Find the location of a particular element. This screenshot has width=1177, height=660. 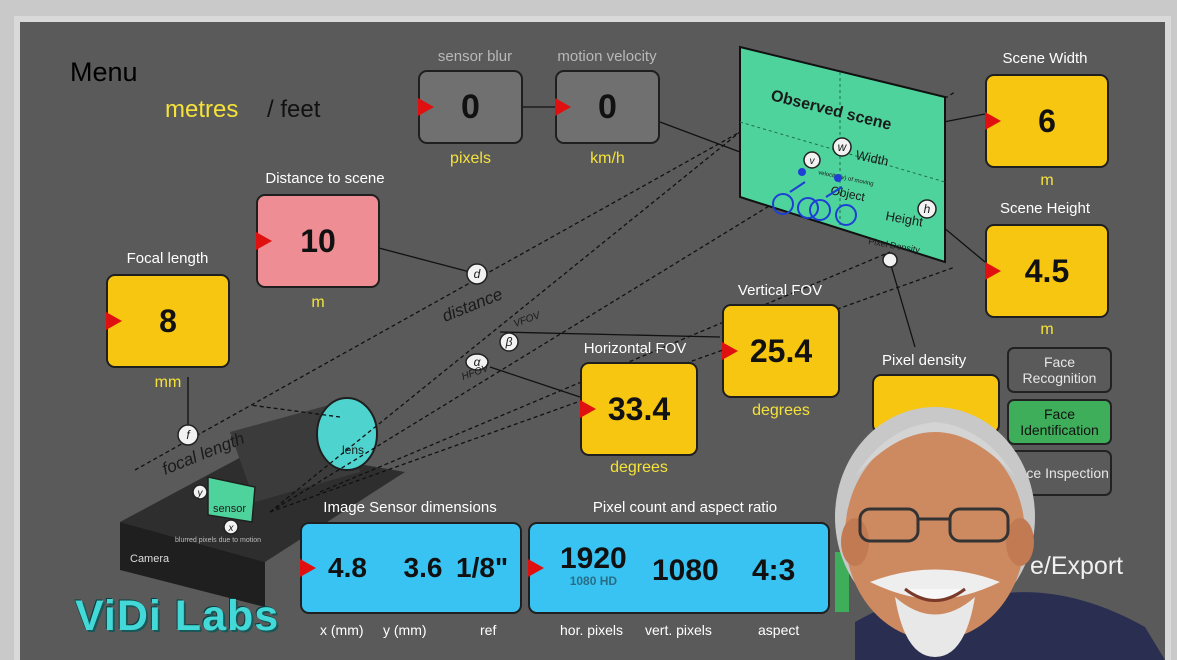

distance-input: 10 is located at coordinates (318, 241).